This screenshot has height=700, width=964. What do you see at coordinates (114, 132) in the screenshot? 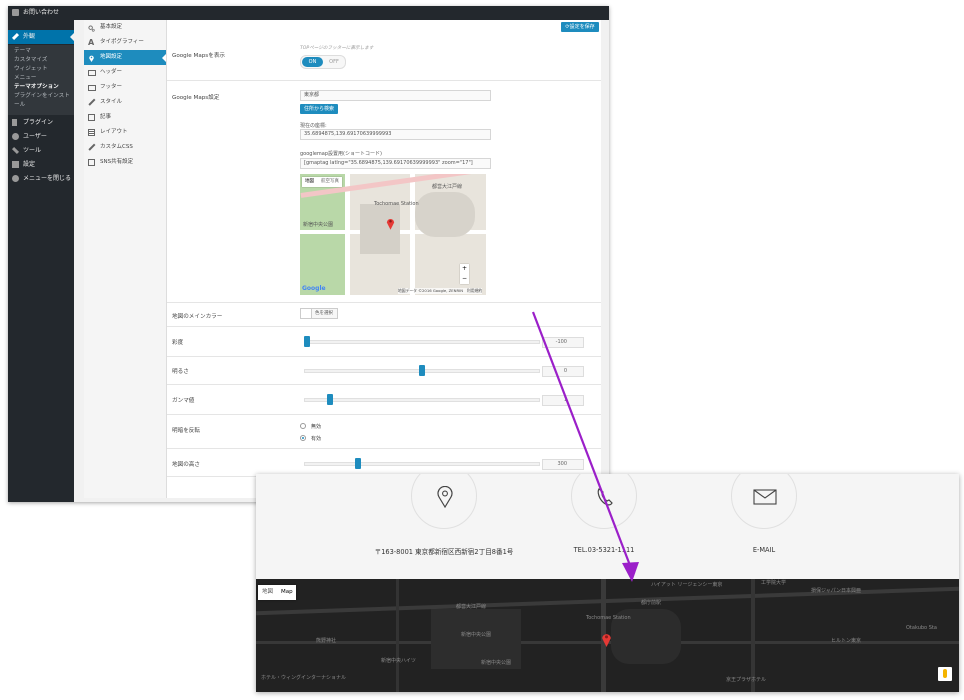
I see `tab-label: レイアウト` at bounding box center [114, 132].